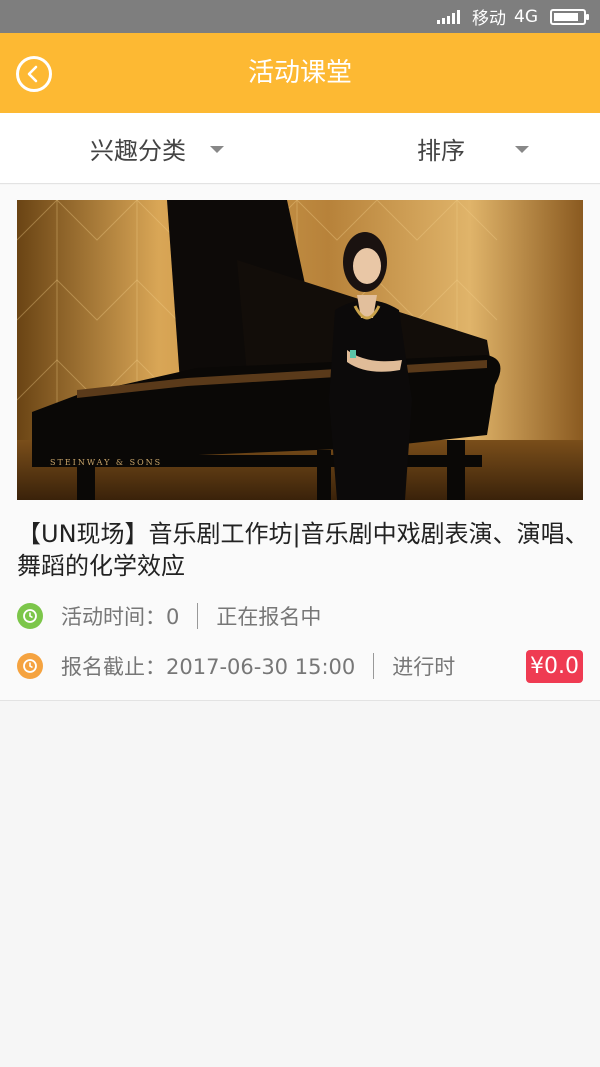 This screenshot has width=600, height=1067. I want to click on network-label: 4G, so click(526, 16).